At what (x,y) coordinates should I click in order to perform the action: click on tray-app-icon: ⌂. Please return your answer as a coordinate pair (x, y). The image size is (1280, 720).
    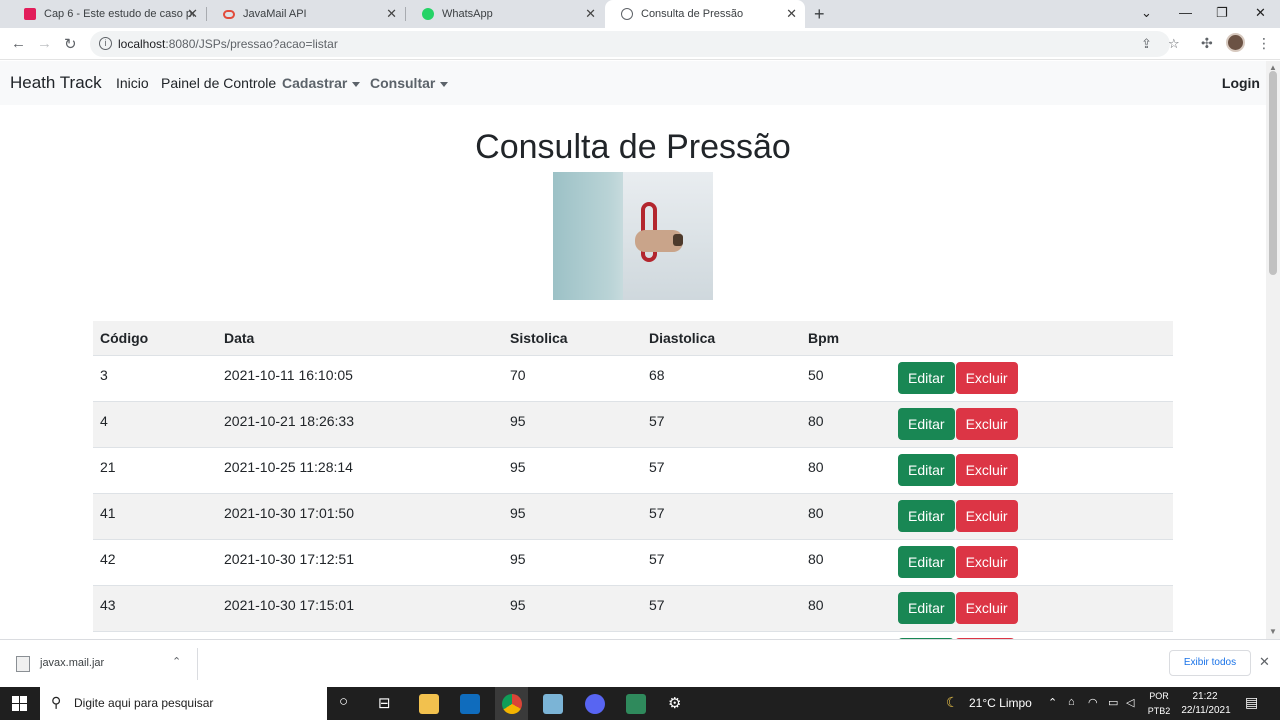
    Looking at the image, I should click on (1071, 702).